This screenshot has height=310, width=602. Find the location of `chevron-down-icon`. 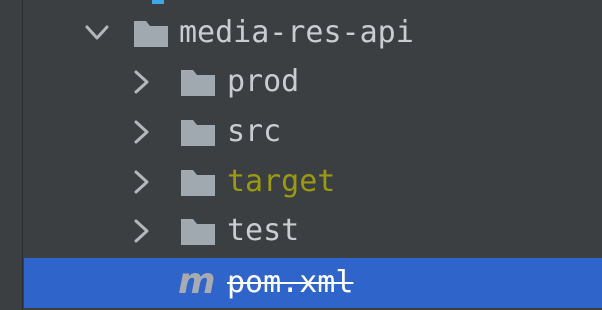

chevron-down-icon is located at coordinates (97, 33).